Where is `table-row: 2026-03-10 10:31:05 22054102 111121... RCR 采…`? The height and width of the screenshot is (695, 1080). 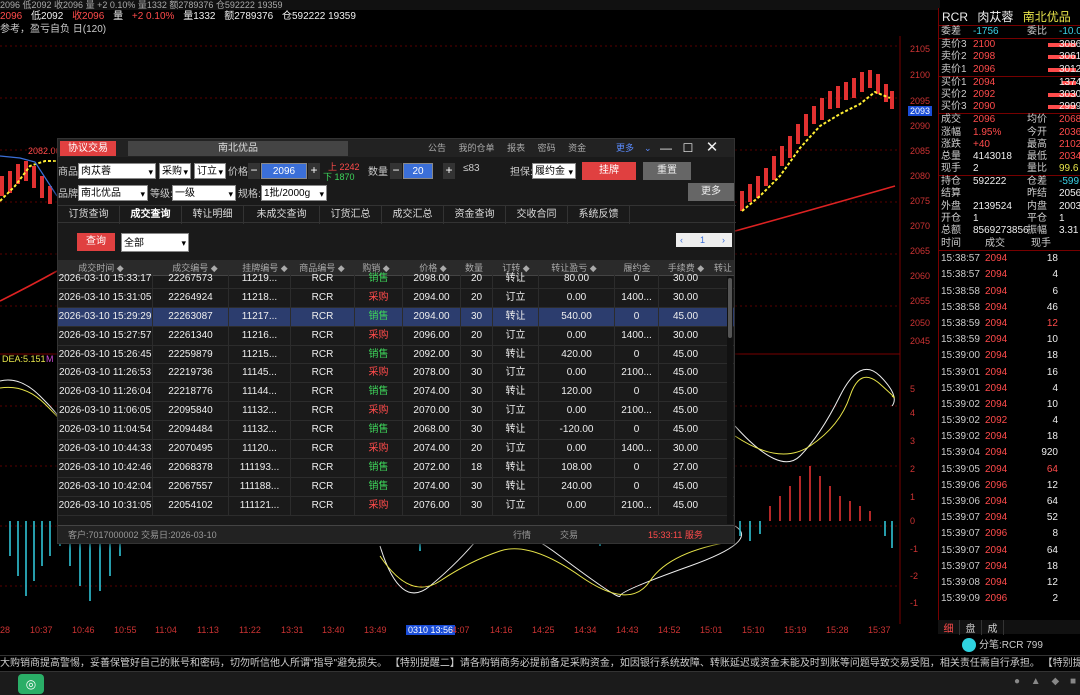 table-row: 2026-03-10 10:31:05 22054102 111121... RCR 采… is located at coordinates (396, 506).